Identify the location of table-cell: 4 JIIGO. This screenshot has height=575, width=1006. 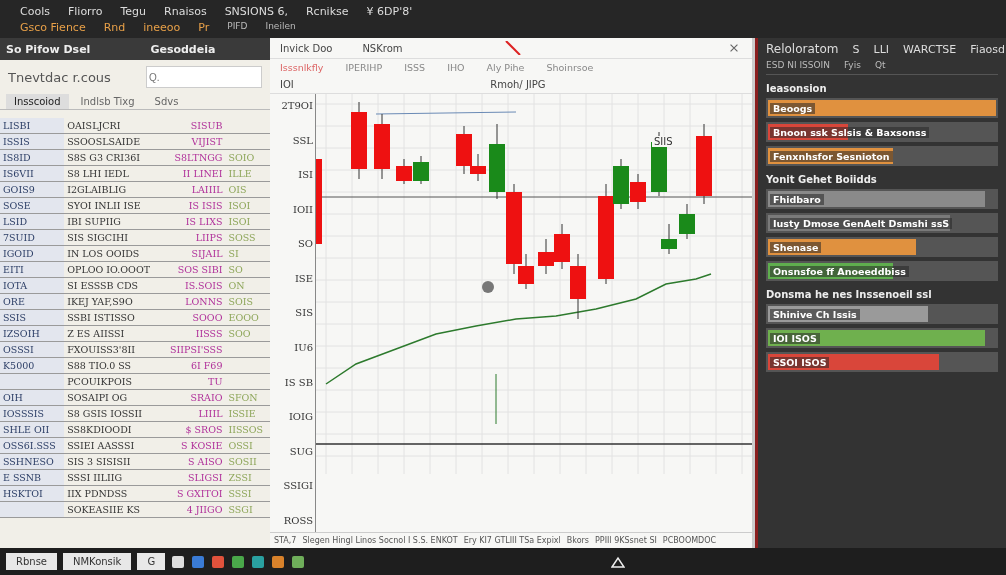
(204, 509).